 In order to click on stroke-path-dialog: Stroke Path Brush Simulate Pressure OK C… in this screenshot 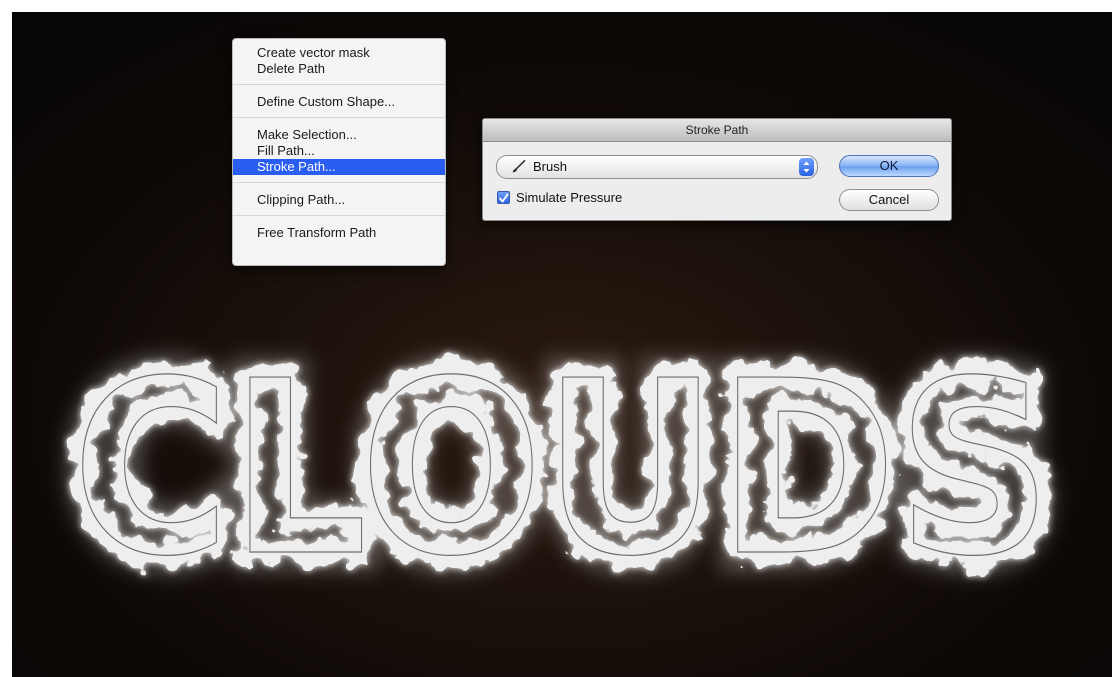, I will do `click(717, 169)`.